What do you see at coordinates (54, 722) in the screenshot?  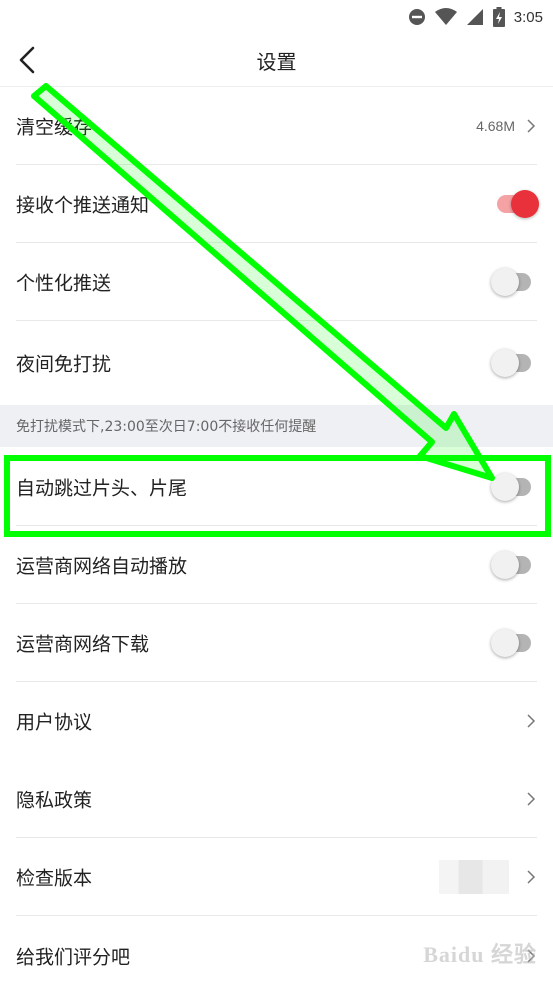 I see `user-agreement-label: 用户协议` at bounding box center [54, 722].